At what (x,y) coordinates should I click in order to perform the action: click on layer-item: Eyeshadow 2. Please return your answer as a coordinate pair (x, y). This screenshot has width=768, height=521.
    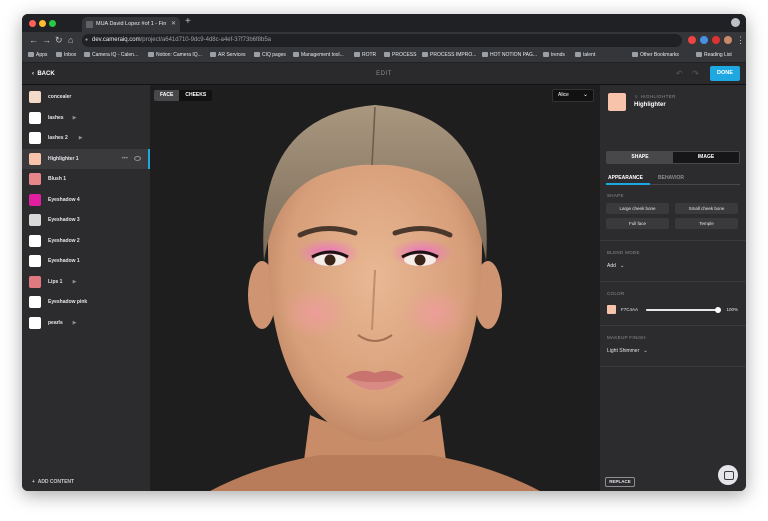
    Looking at the image, I should click on (86, 241).